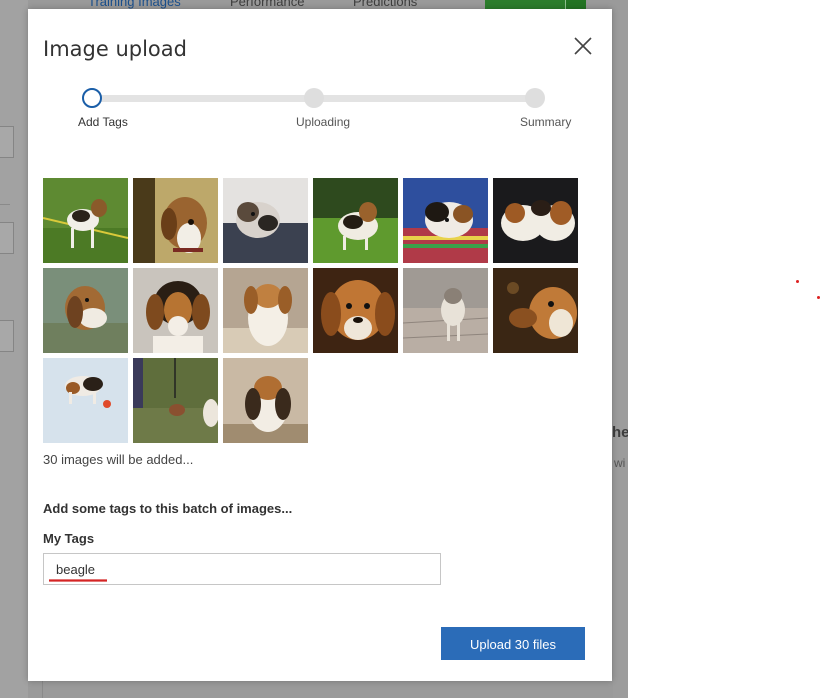 This screenshot has width=822, height=698. Describe the element at coordinates (115, 49) in the screenshot. I see `dialog-title: Image upload` at that location.